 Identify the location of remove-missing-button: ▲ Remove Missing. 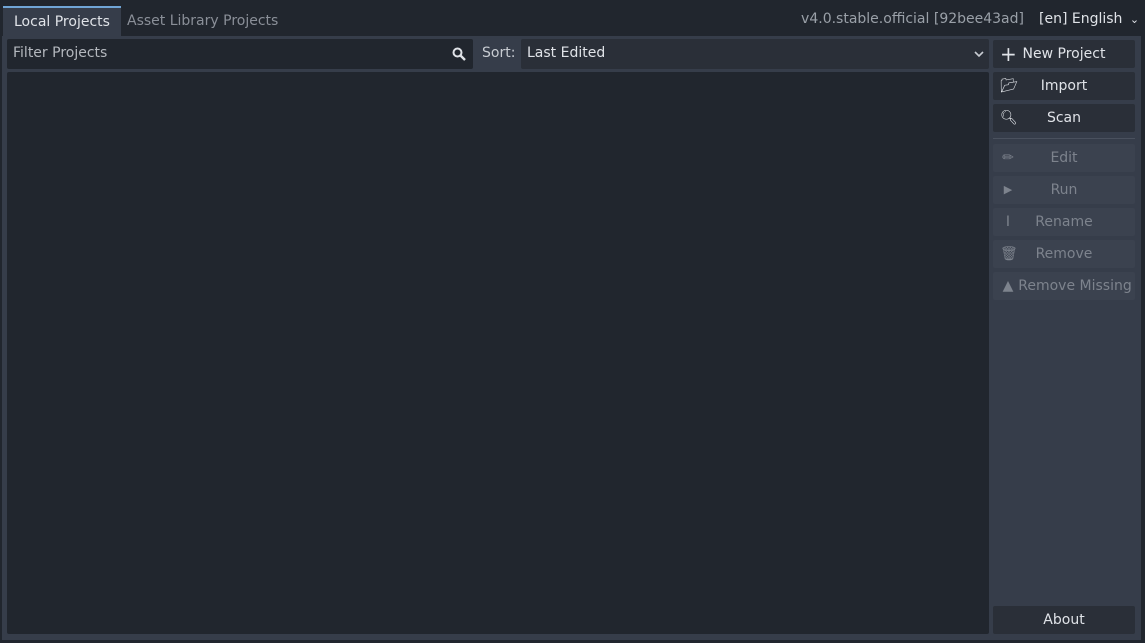
(1064, 286).